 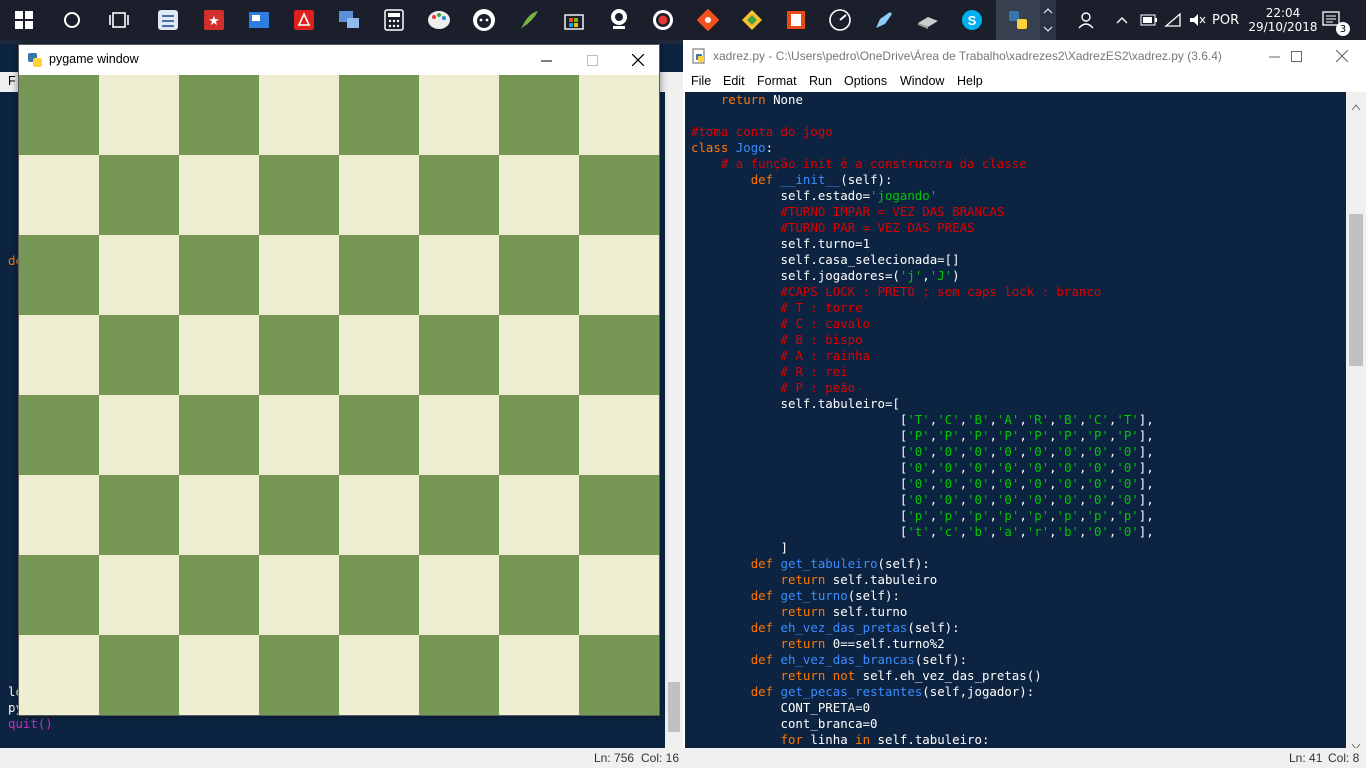 What do you see at coordinates (1048, 20) in the screenshot?
I see `taskbar-scroll` at bounding box center [1048, 20].